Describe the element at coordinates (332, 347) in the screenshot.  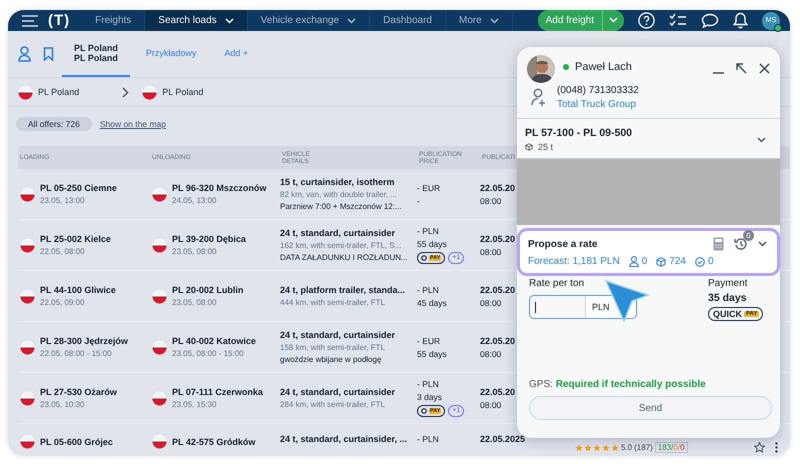
I see `vehicle-details: 158 km, with semi-trailer, FTL` at that location.